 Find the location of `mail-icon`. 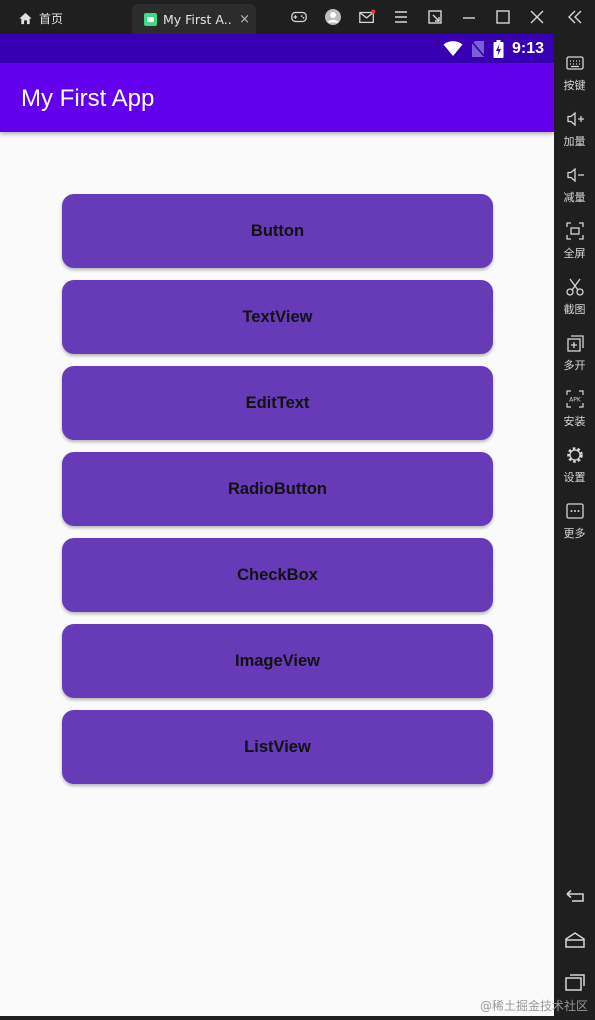

mail-icon is located at coordinates (367, 17).